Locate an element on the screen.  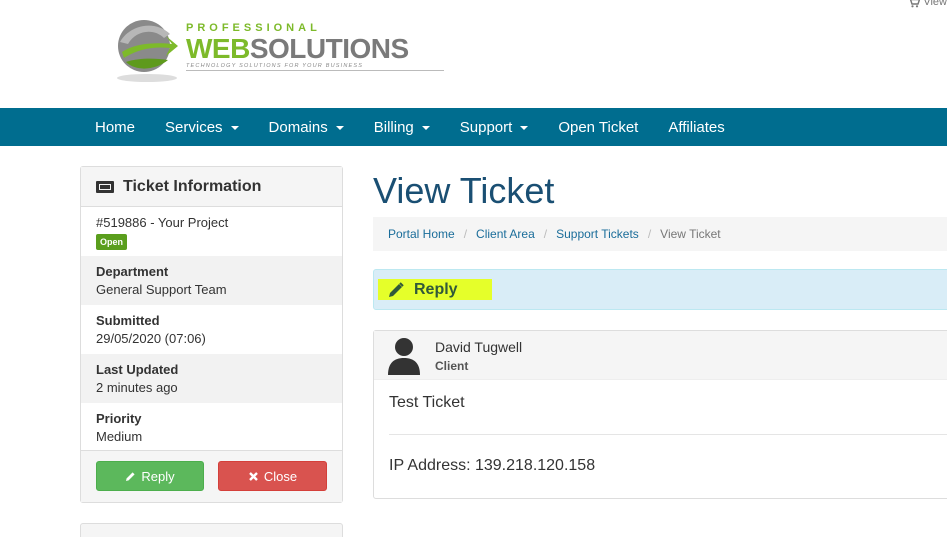
breadcrumb-current: View Ticket is located at coordinates (690, 234).